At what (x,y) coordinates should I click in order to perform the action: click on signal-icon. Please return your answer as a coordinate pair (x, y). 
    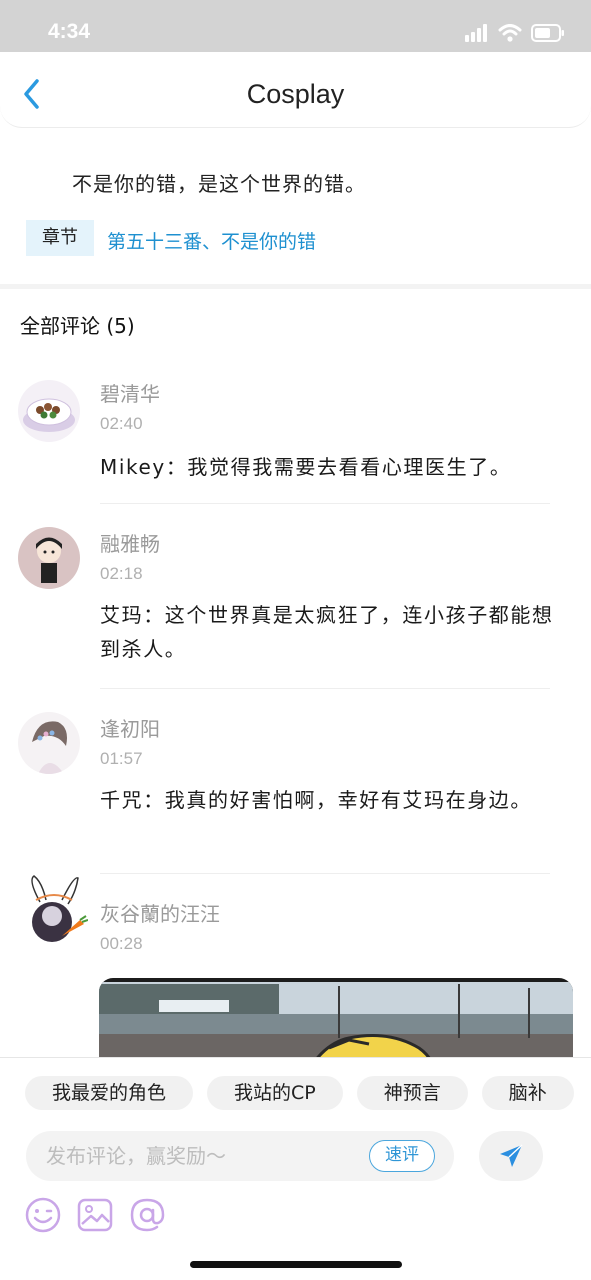
    Looking at the image, I should click on (476, 33).